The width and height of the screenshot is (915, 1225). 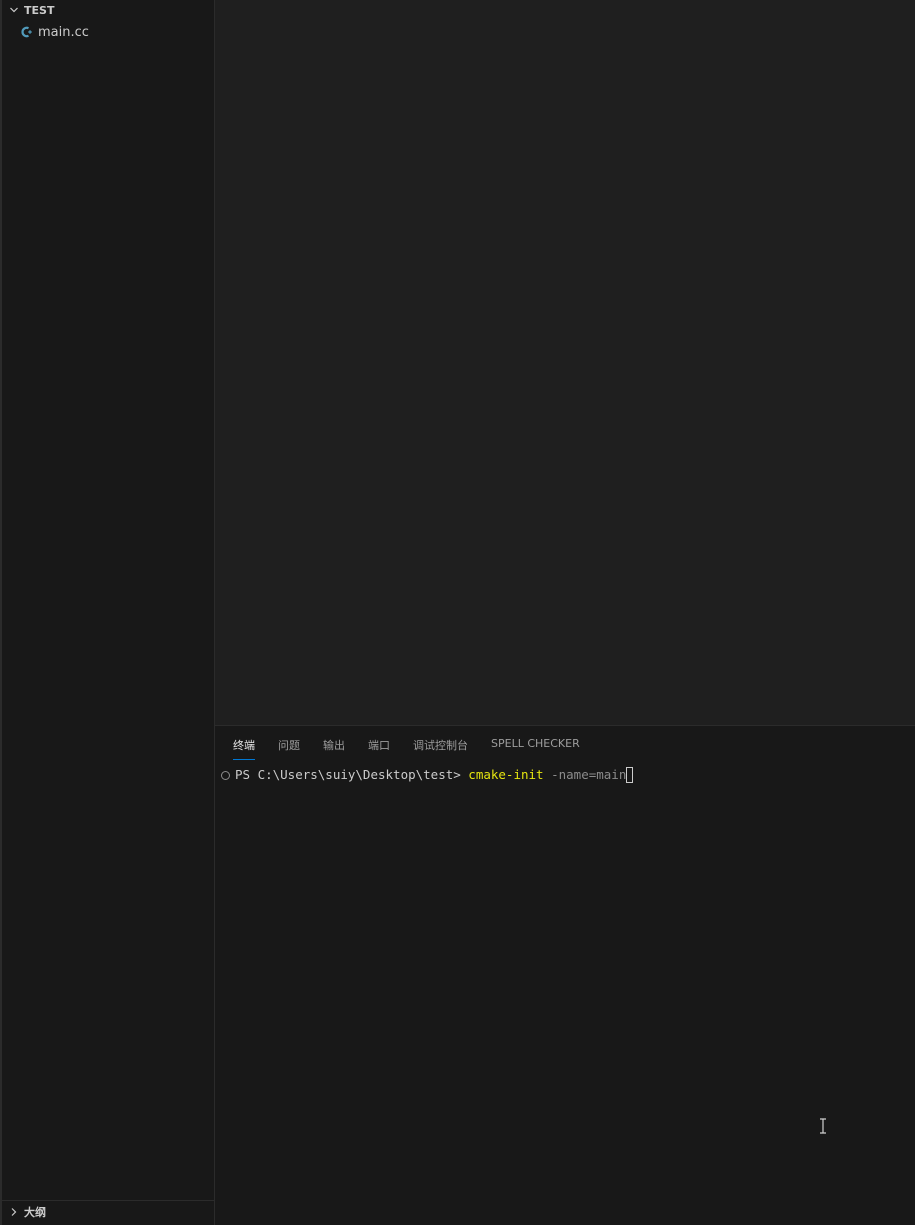 What do you see at coordinates (14, 1212) in the screenshot?
I see `chevron-right-icon` at bounding box center [14, 1212].